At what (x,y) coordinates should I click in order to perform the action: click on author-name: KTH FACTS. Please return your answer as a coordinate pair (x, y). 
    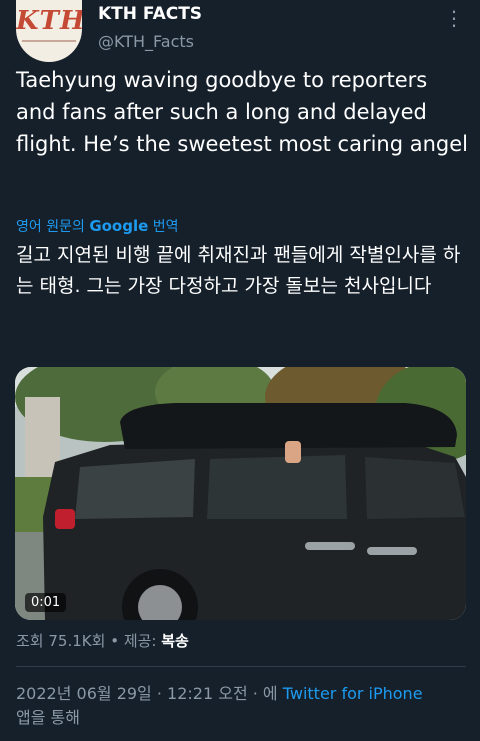
    Looking at the image, I should click on (150, 14).